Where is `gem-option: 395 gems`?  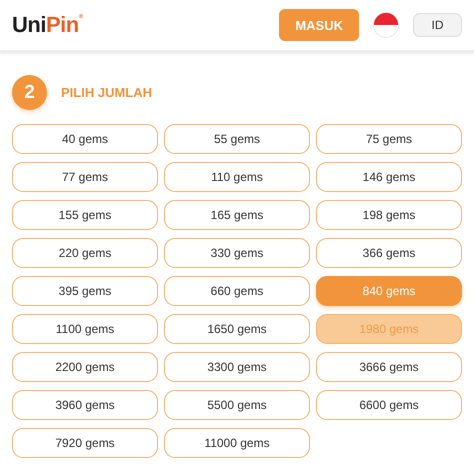
gem-option: 395 gems is located at coordinates (85, 291).